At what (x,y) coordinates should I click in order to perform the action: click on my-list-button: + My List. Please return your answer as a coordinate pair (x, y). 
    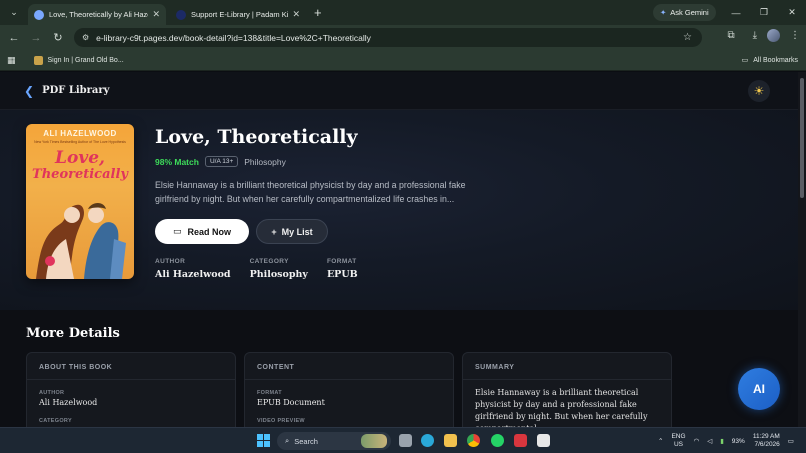
    Looking at the image, I should click on (292, 231).